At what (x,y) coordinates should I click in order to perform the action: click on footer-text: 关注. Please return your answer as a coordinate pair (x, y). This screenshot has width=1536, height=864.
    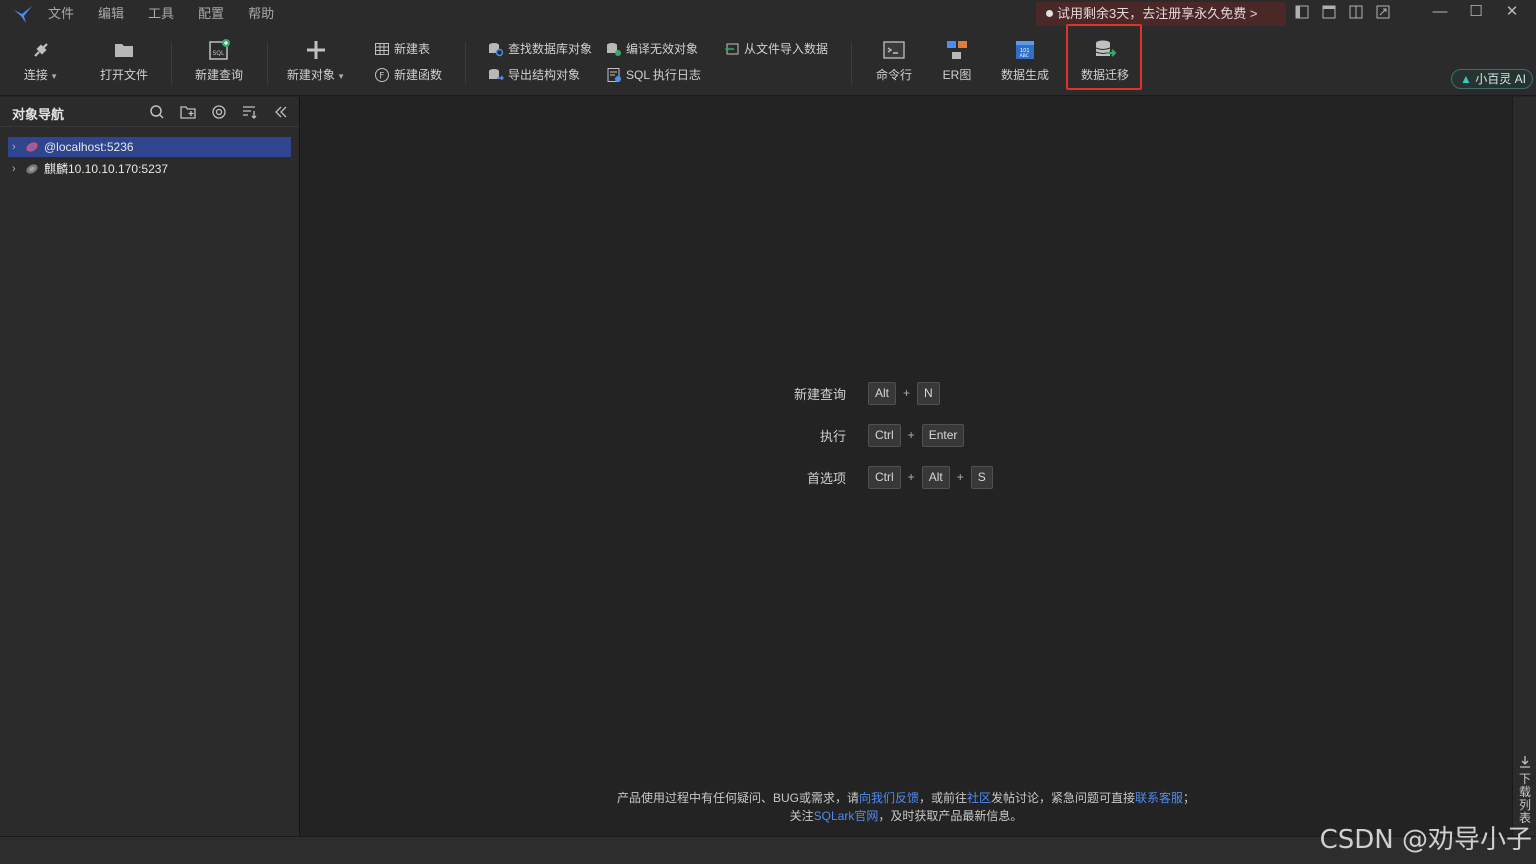
    Looking at the image, I should click on (801, 816).